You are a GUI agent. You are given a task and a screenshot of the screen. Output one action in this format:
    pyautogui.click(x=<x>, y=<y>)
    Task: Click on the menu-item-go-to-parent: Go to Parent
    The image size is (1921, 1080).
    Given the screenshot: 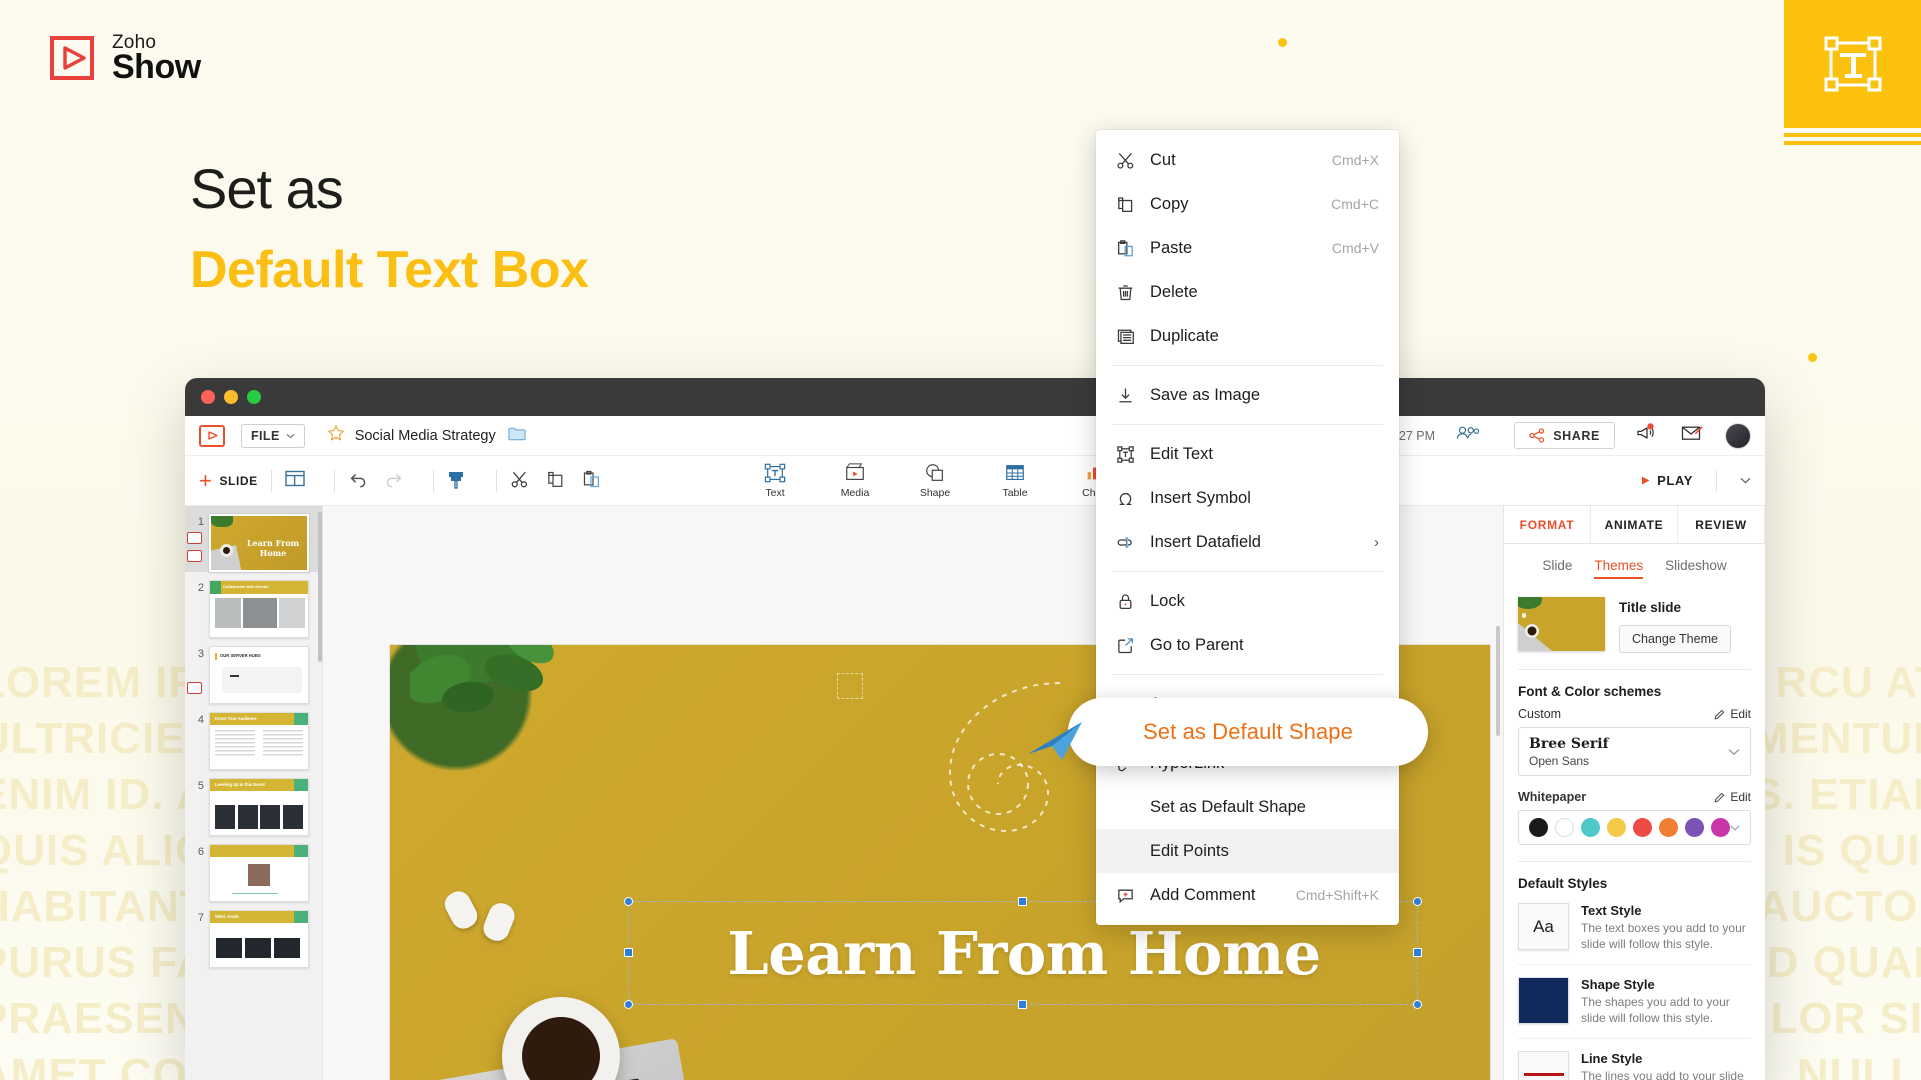 What is the action you would take?
    pyautogui.click(x=1247, y=645)
    